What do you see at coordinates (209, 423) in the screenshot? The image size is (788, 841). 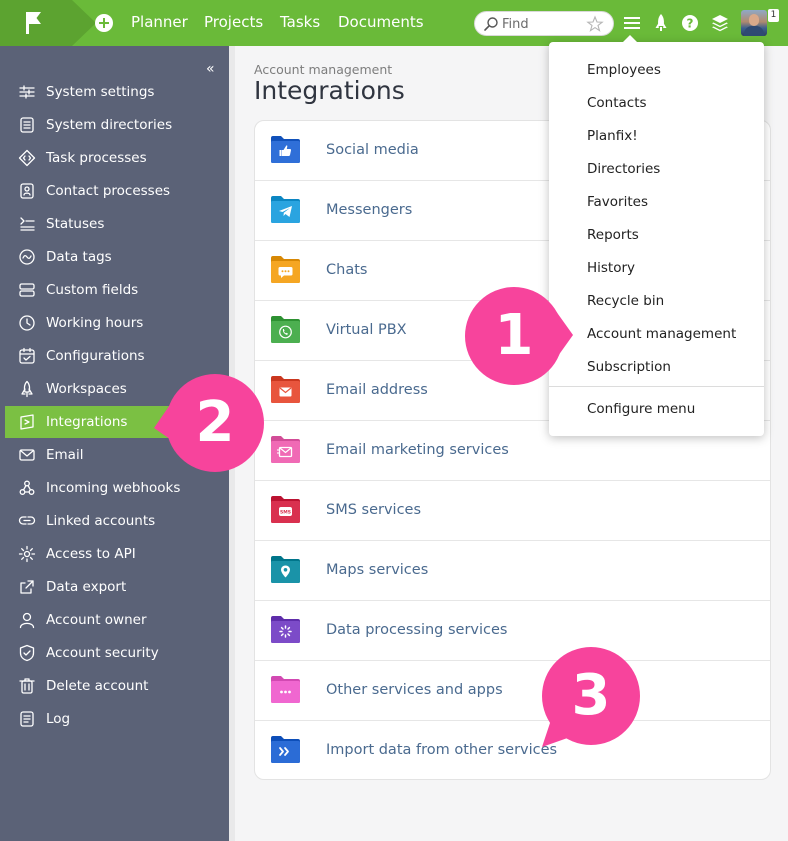 I see `callout-2: 2` at bounding box center [209, 423].